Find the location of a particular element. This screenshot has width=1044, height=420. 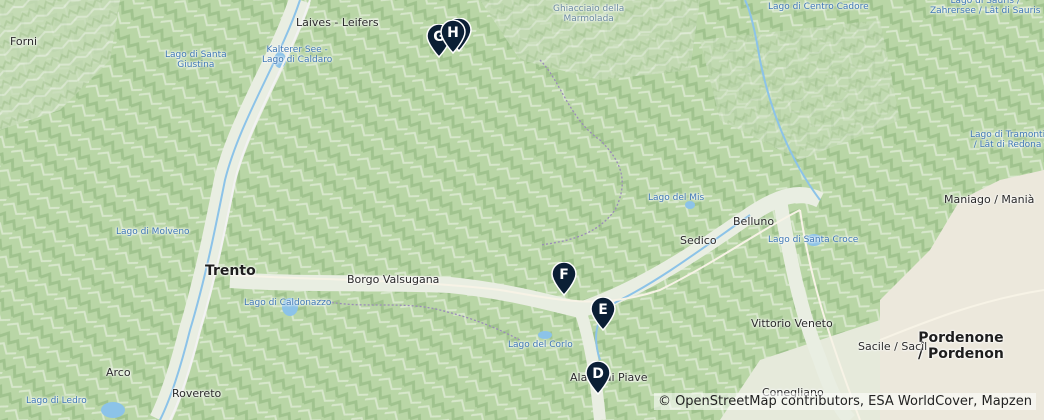

map-label-belluno: Belluno is located at coordinates (754, 221).